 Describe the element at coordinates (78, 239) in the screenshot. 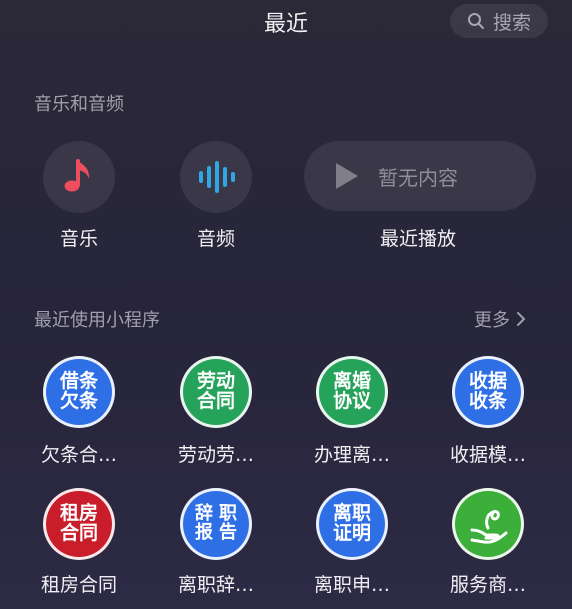

I see `music-label: 音乐` at that location.